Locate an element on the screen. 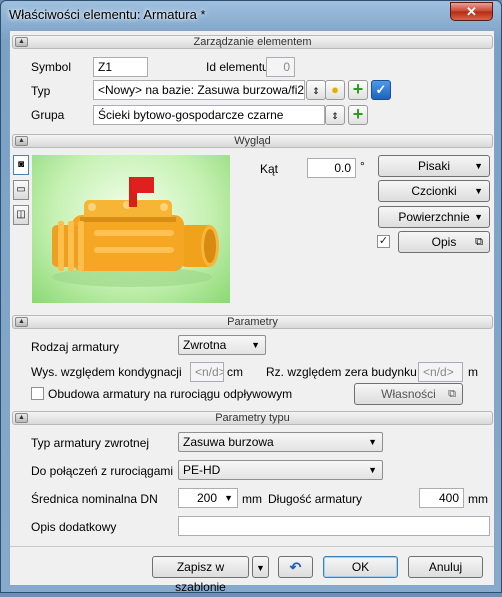 The width and height of the screenshot is (502, 597). check-type-value: Zasuwa burzowa is located at coordinates (228, 442).